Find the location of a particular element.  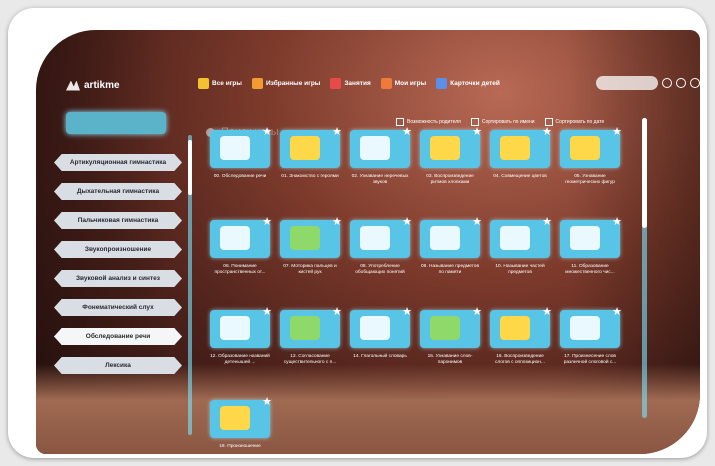

game-card: ★ 18. Произношение is located at coordinates (241, 423).